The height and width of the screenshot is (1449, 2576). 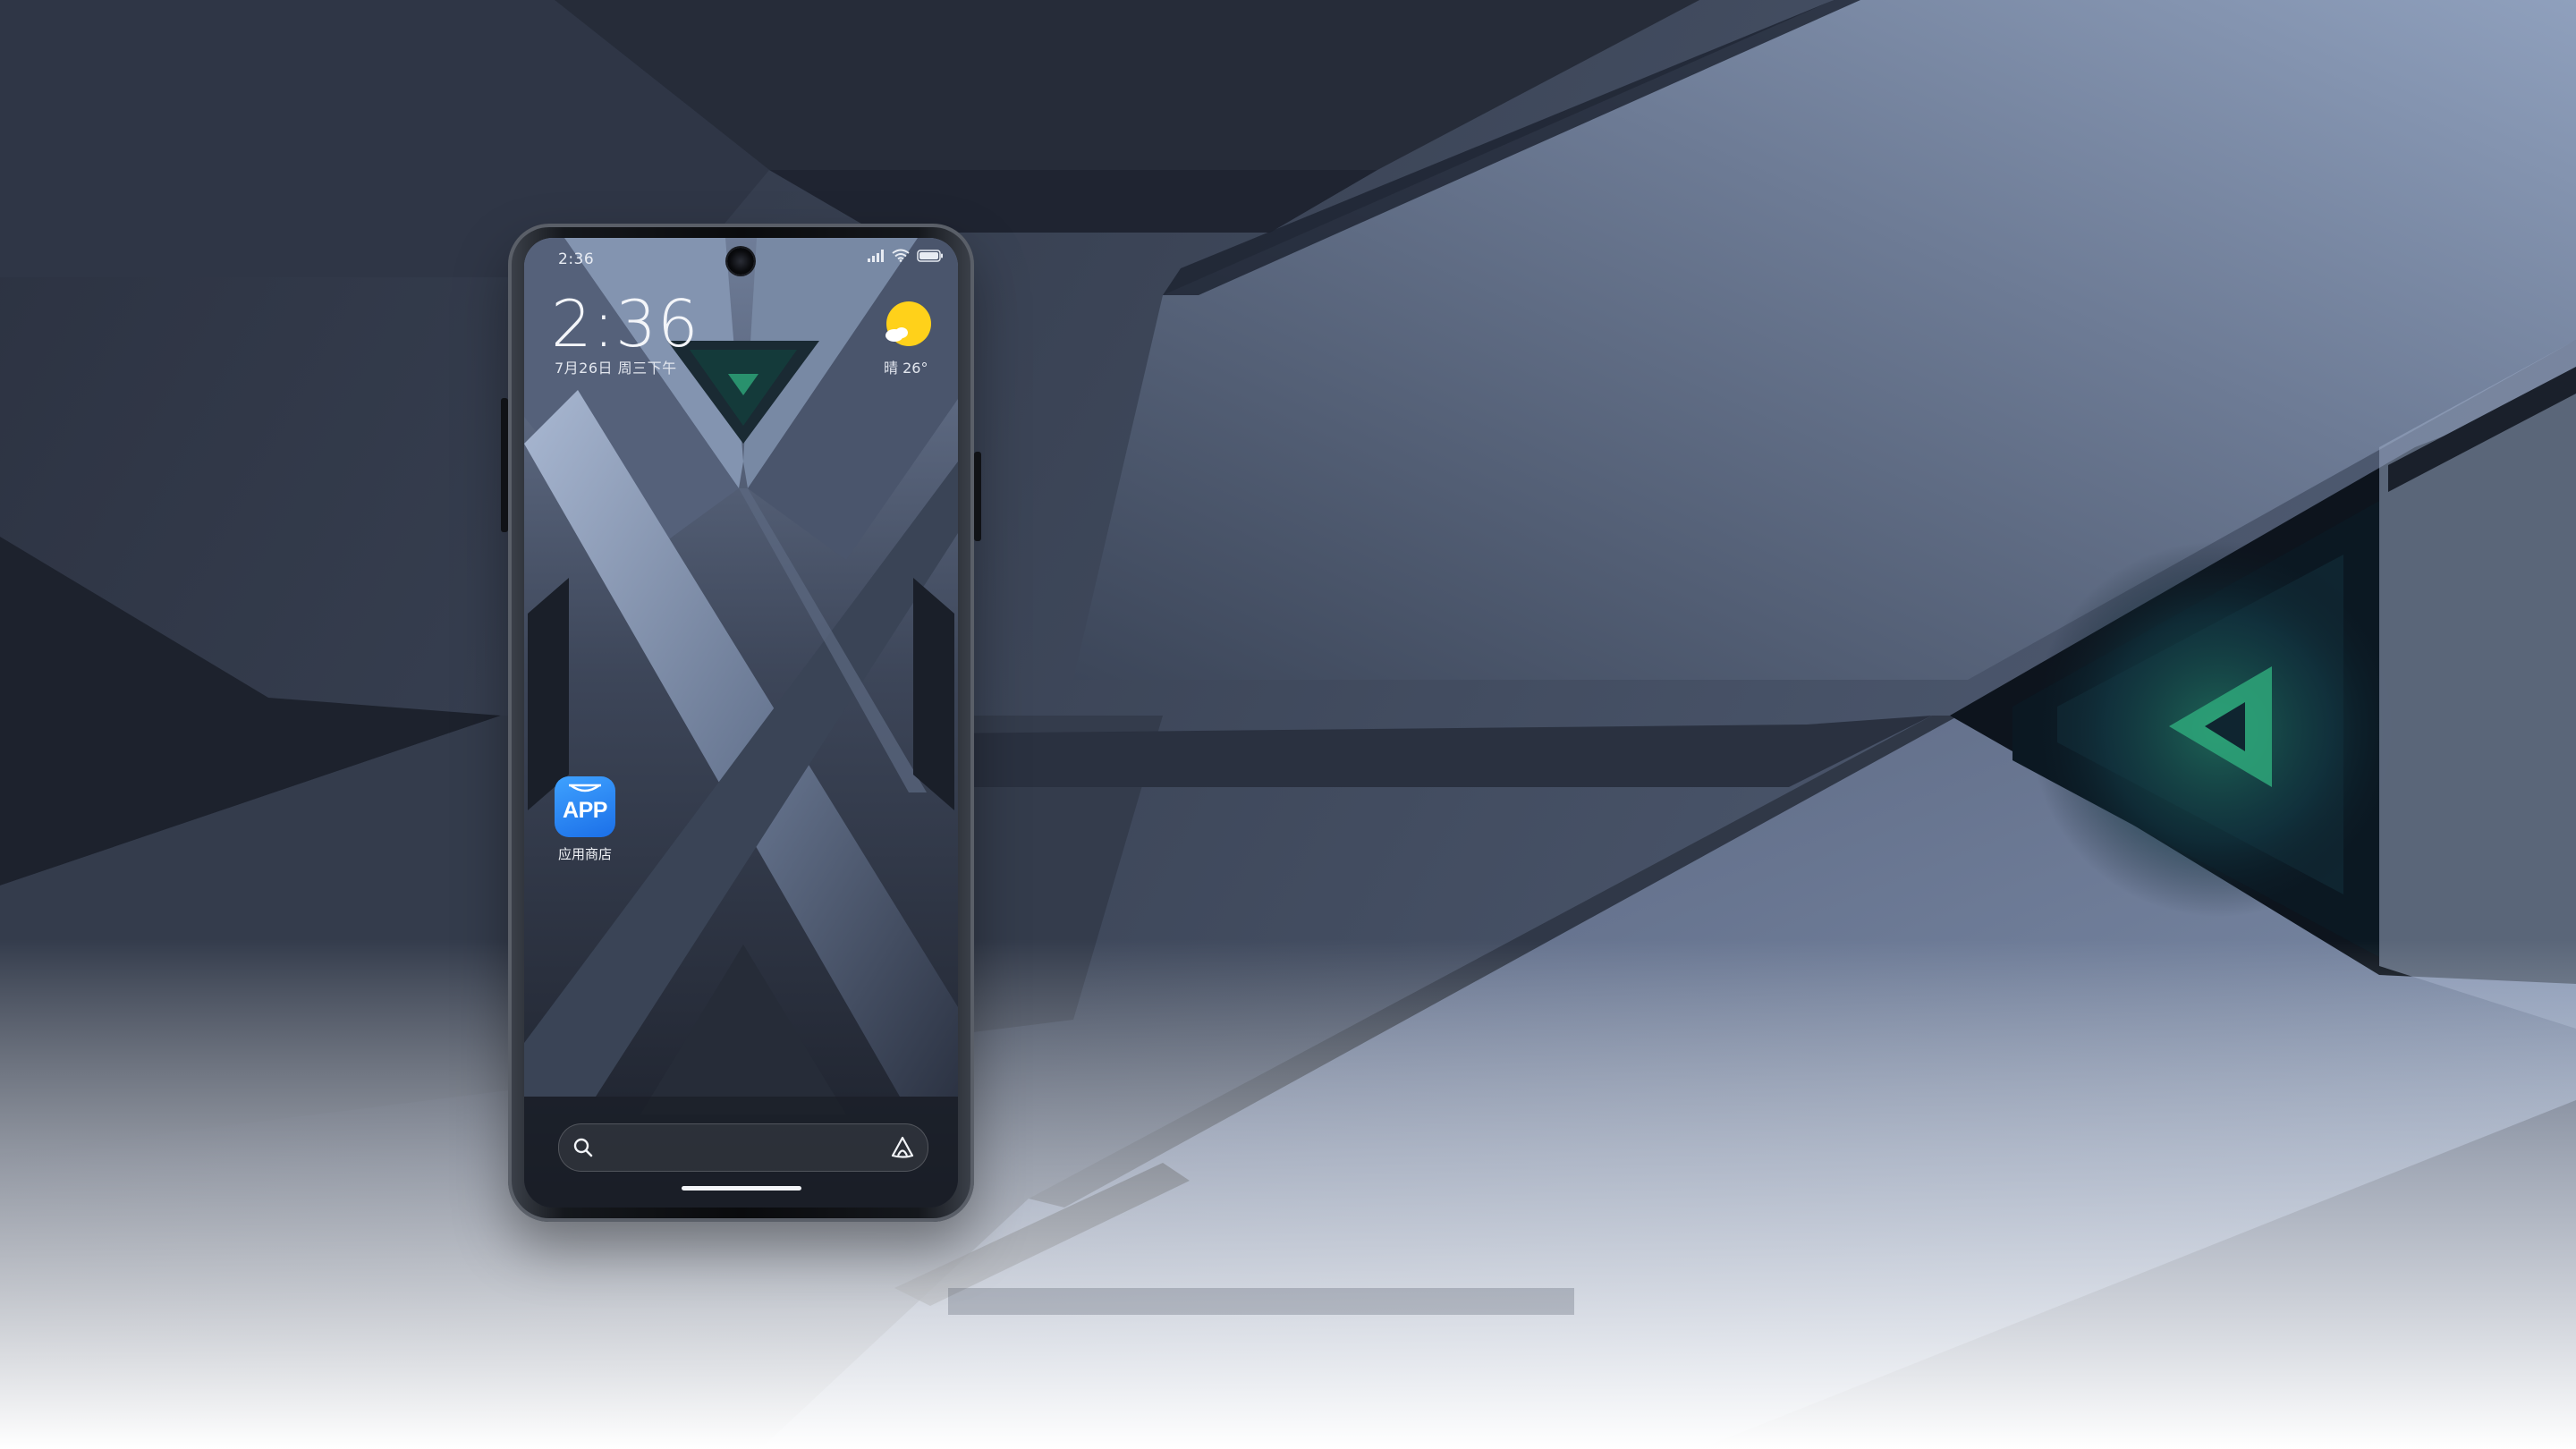 What do you see at coordinates (908, 325) in the screenshot?
I see `sunny-icon` at bounding box center [908, 325].